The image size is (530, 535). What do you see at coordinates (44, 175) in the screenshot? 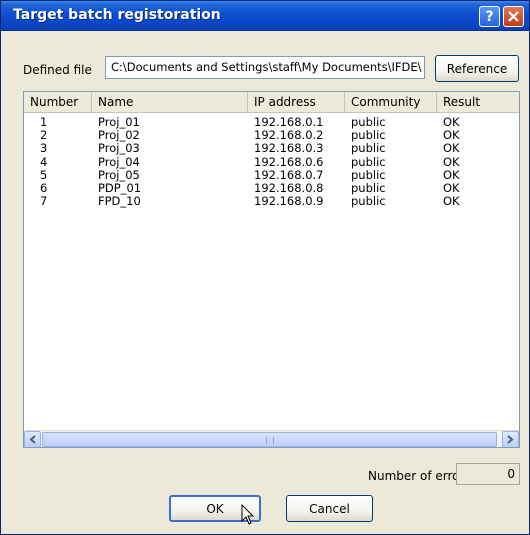
I see `cell-number: 5` at bounding box center [44, 175].